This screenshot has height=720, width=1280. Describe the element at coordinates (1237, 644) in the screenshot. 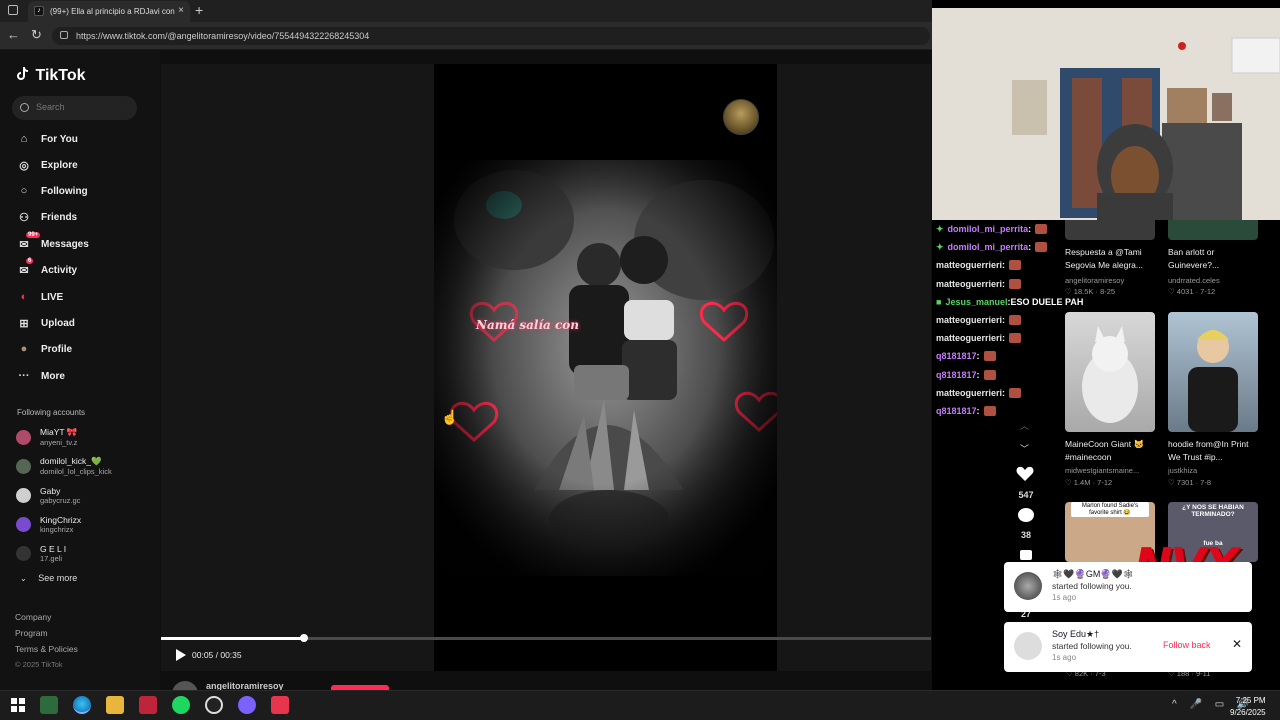

I see `close-icon: ✕` at that location.